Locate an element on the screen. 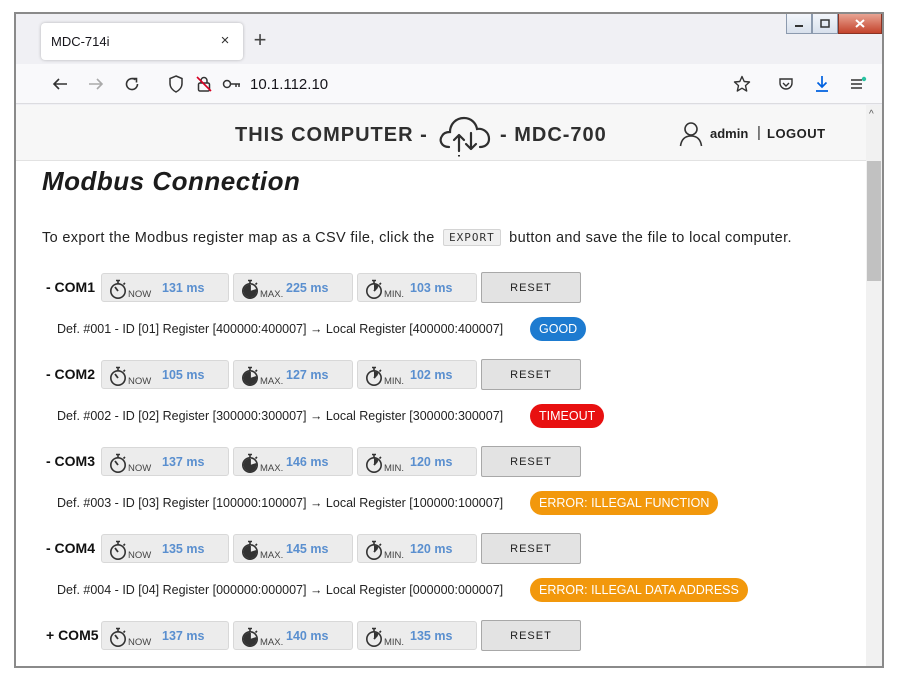  status-badge: TIMEOUT is located at coordinates (567, 416).